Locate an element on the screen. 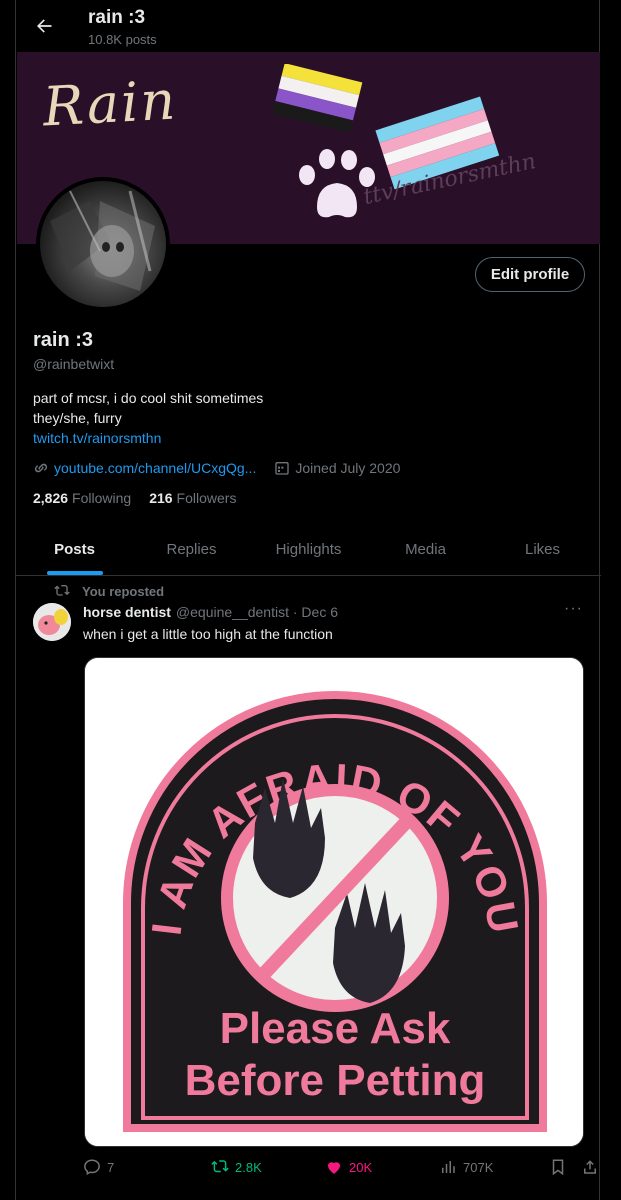 This screenshot has height=1200, width=621. bookmark-icon is located at coordinates (558, 1167).